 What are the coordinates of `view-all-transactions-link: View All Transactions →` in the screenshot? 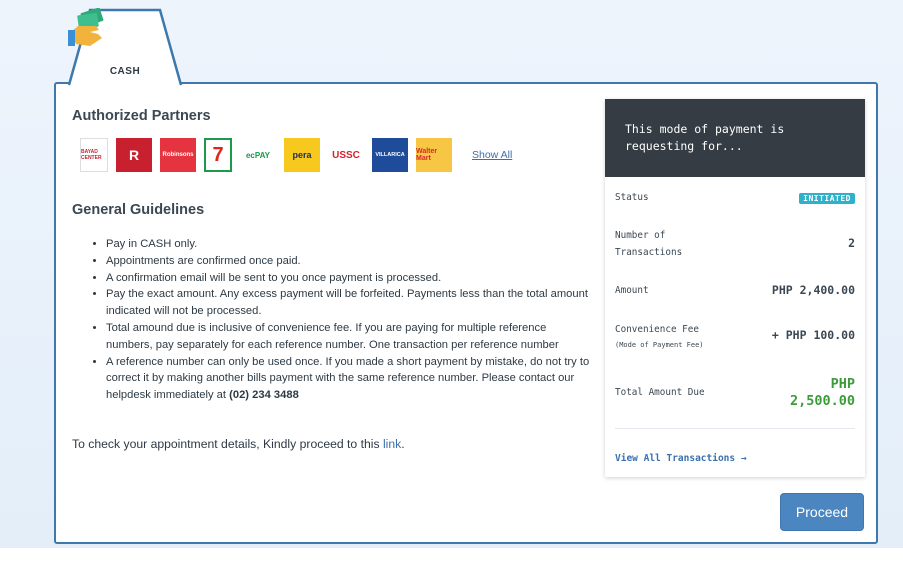 It's located at (681, 458).